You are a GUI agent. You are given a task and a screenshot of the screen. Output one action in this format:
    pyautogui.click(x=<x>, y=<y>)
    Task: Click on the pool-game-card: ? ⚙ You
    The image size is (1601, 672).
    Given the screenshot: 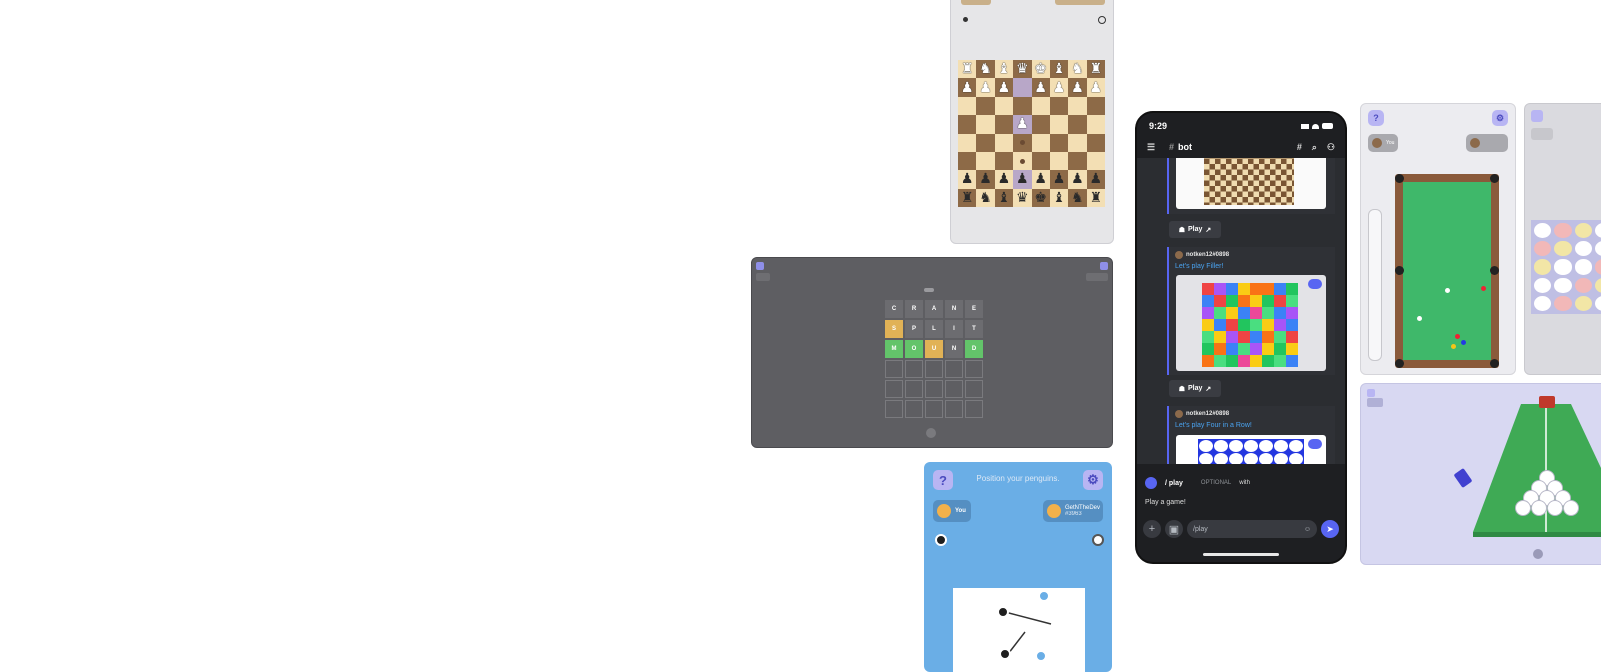 What is the action you would take?
    pyautogui.click(x=1438, y=239)
    